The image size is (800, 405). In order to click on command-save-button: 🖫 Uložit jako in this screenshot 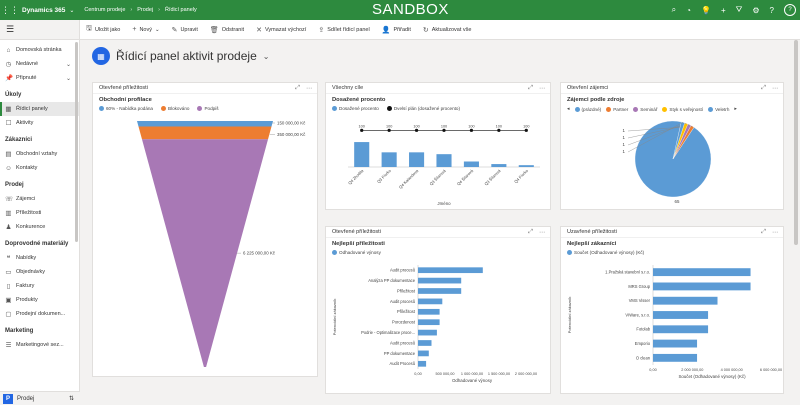, I will do `click(103, 29)`.